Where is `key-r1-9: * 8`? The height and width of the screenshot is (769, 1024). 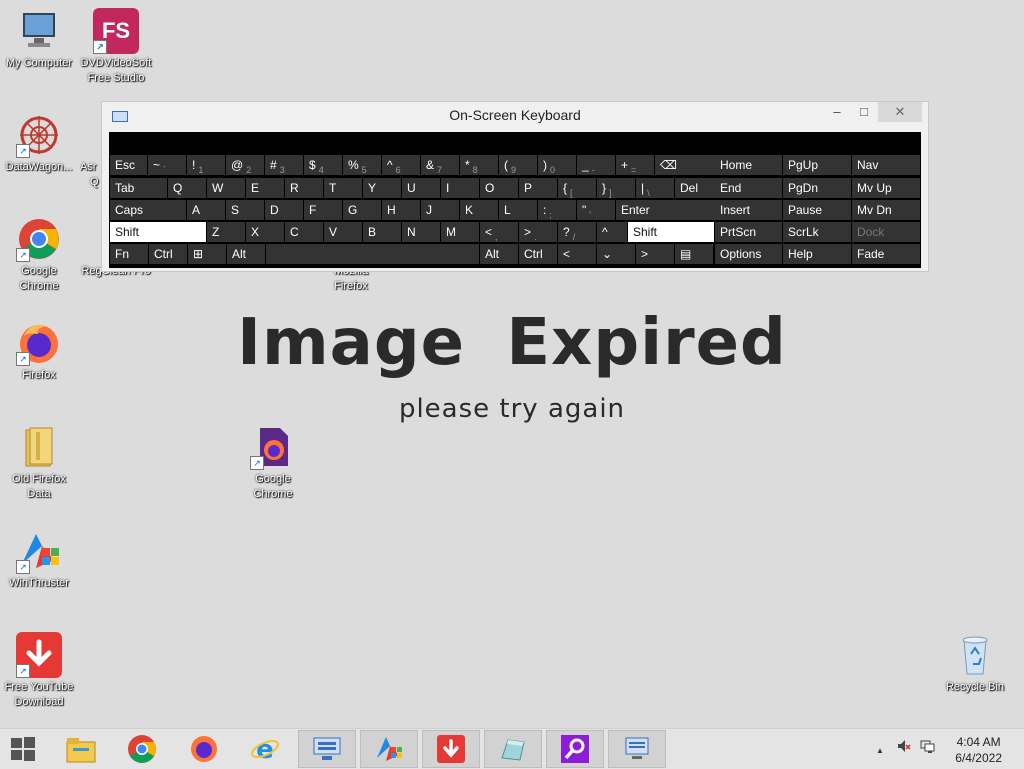
key-r1-9: * 8 is located at coordinates (479, 165).